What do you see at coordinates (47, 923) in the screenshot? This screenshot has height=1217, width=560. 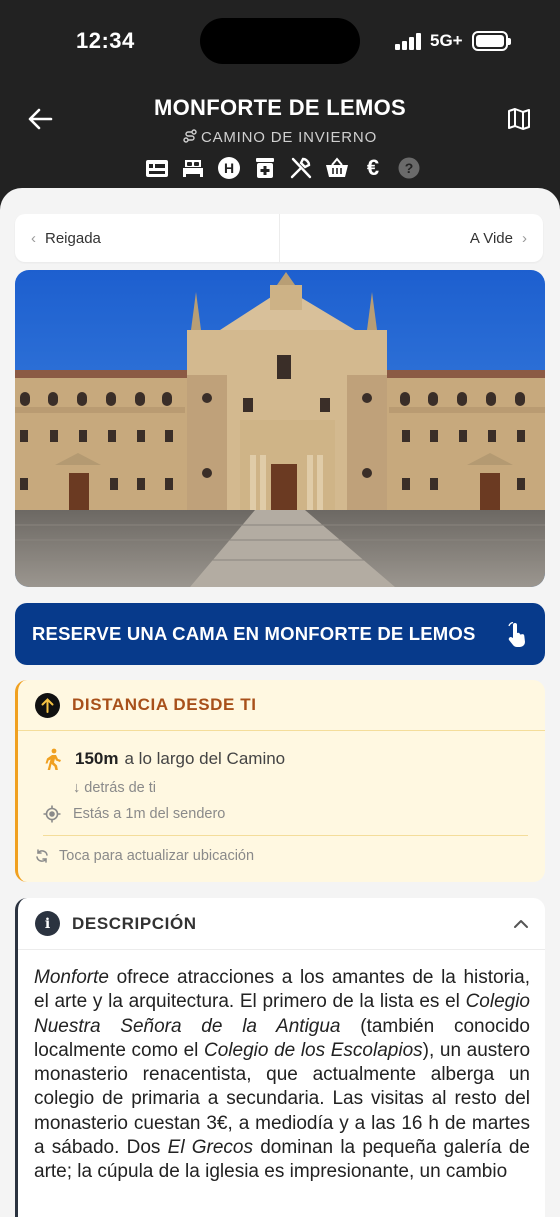 I see `info-icon: i` at bounding box center [47, 923].